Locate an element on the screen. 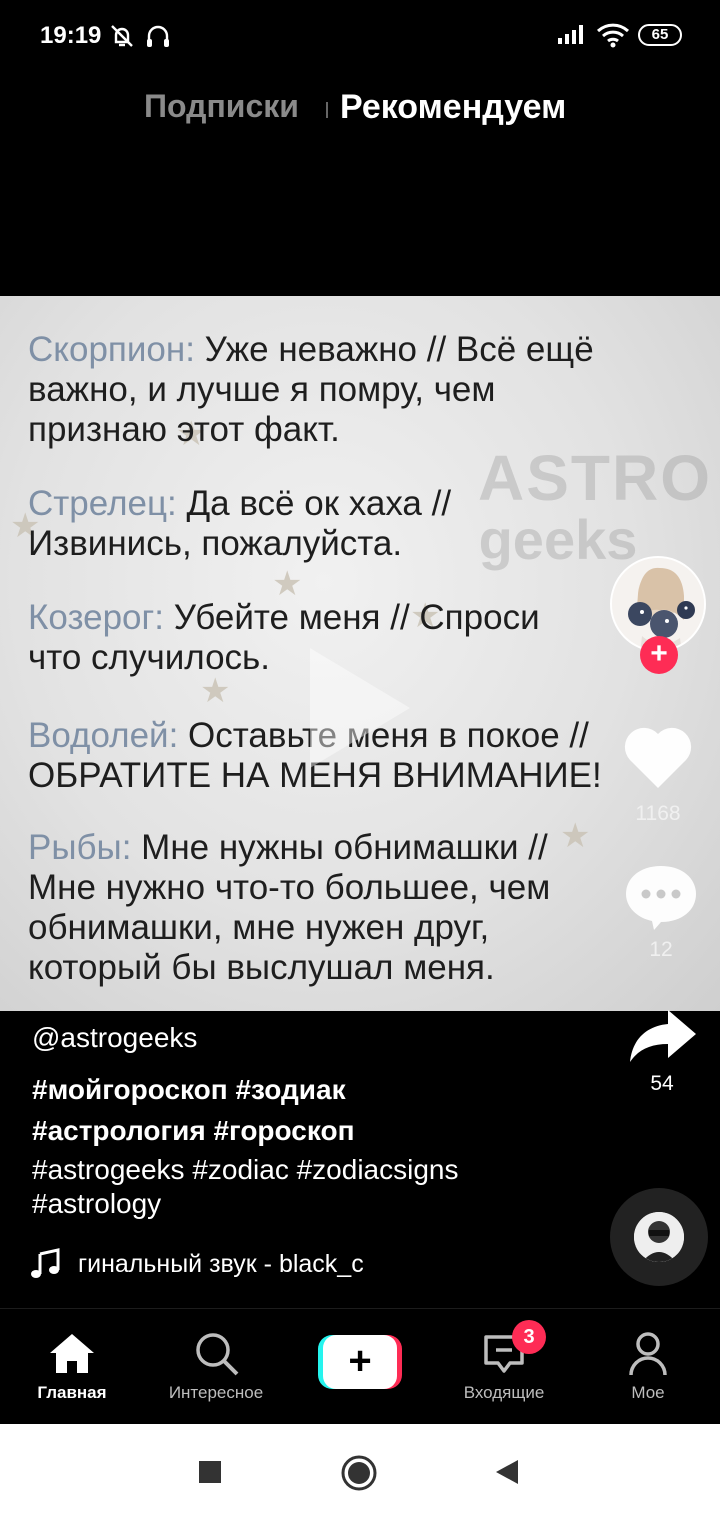 Image resolution: width=720 pixels, height=1520 pixels. hashtags-line: #астрология #гороскоп is located at coordinates (193, 1131).